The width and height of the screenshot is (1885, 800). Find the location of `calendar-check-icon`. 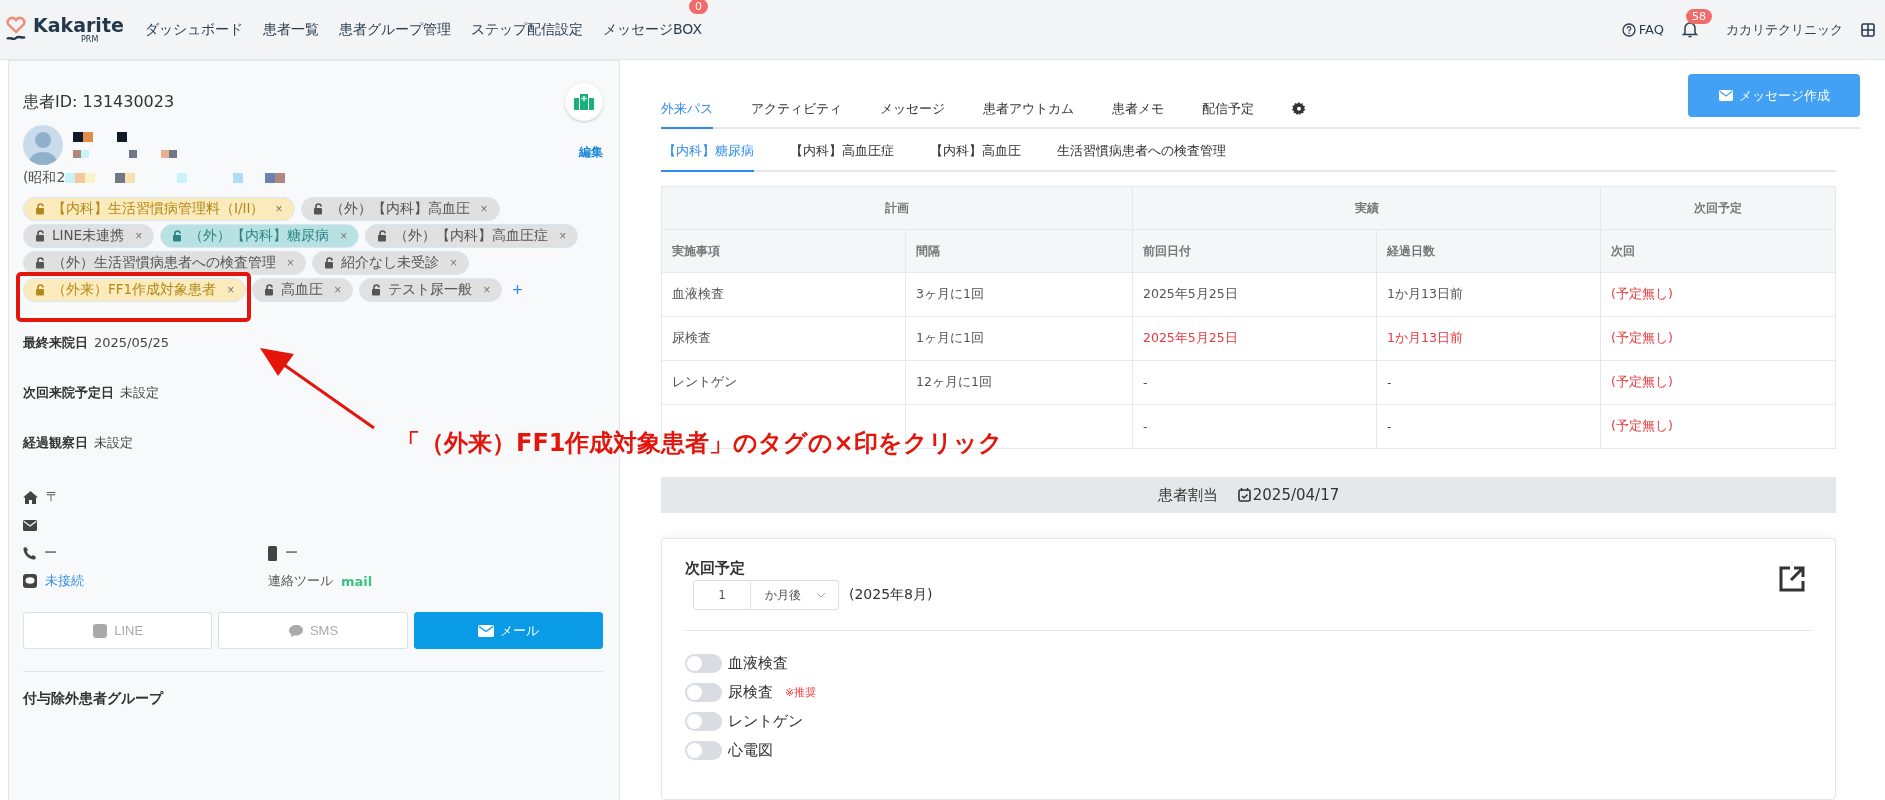

calendar-check-icon is located at coordinates (1244, 495).